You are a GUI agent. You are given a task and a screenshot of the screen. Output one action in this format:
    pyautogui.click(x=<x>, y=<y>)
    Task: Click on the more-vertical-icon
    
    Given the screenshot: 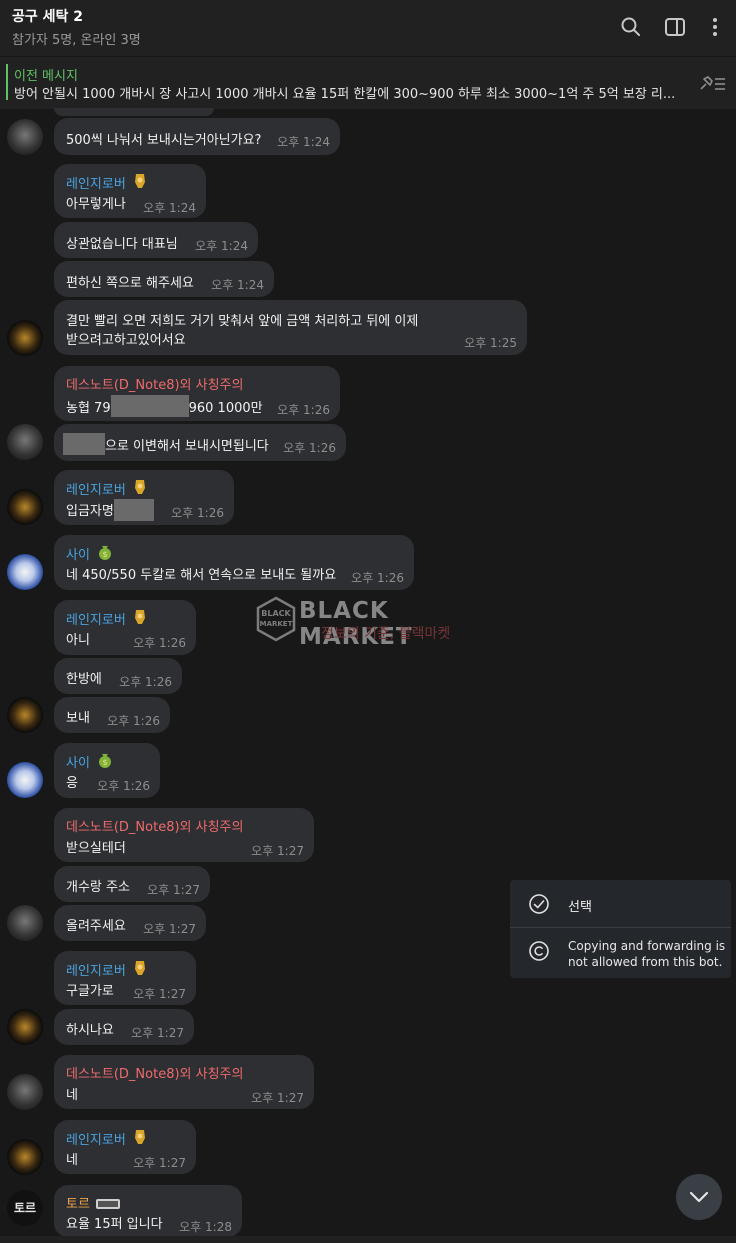 What is the action you would take?
    pyautogui.click(x=715, y=27)
    